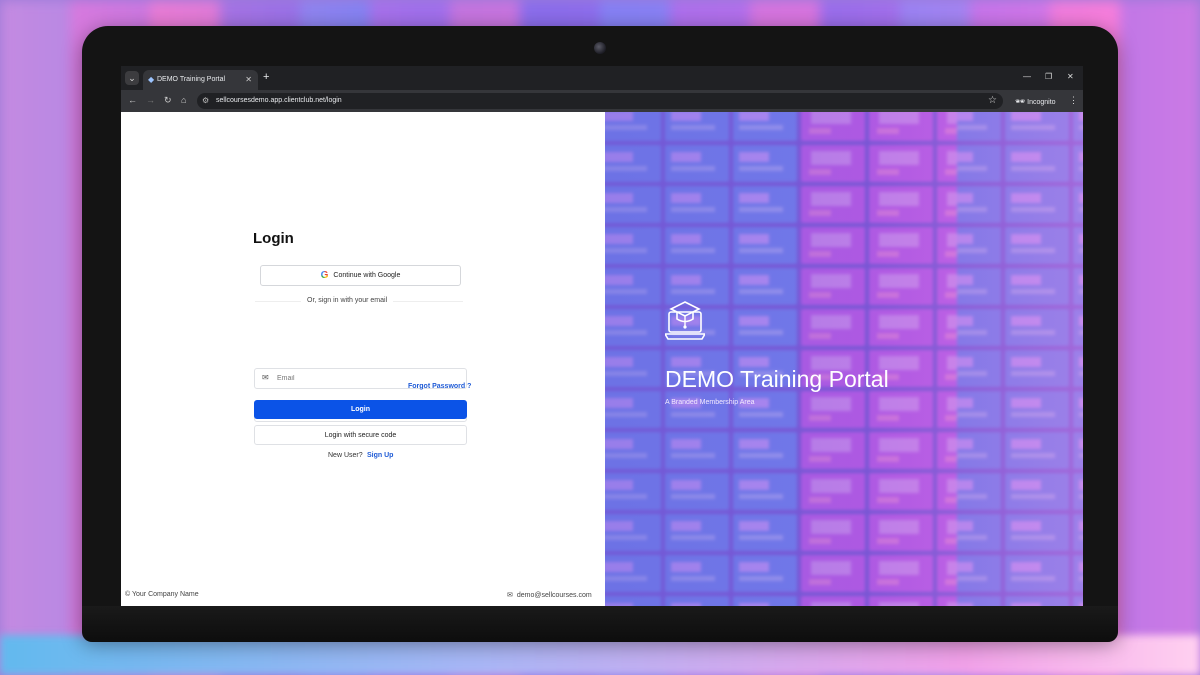 The image size is (1200, 675). I want to click on webcam-icon, so click(600, 48).